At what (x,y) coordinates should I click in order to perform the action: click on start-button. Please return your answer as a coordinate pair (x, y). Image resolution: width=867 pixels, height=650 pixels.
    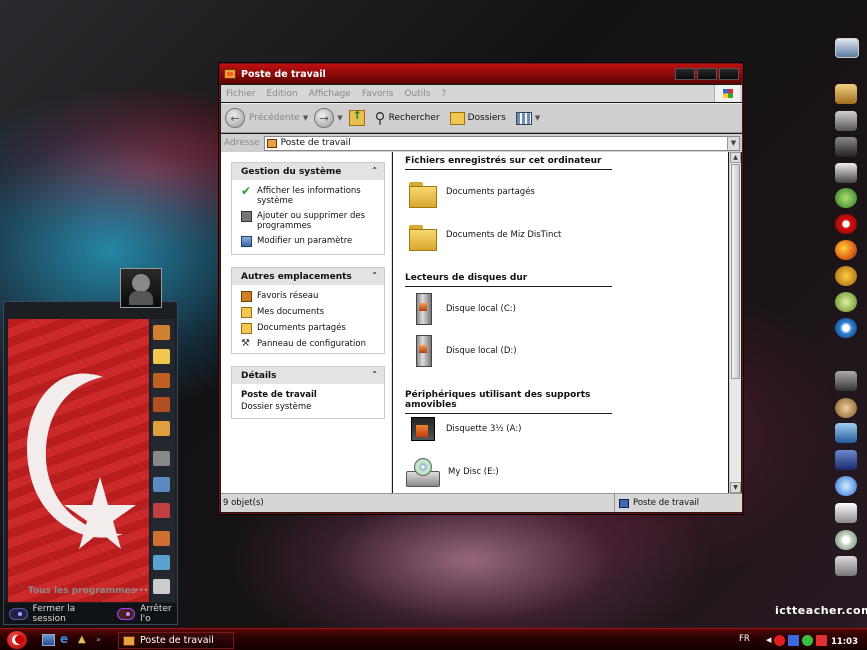
    Looking at the image, I should click on (17, 640).